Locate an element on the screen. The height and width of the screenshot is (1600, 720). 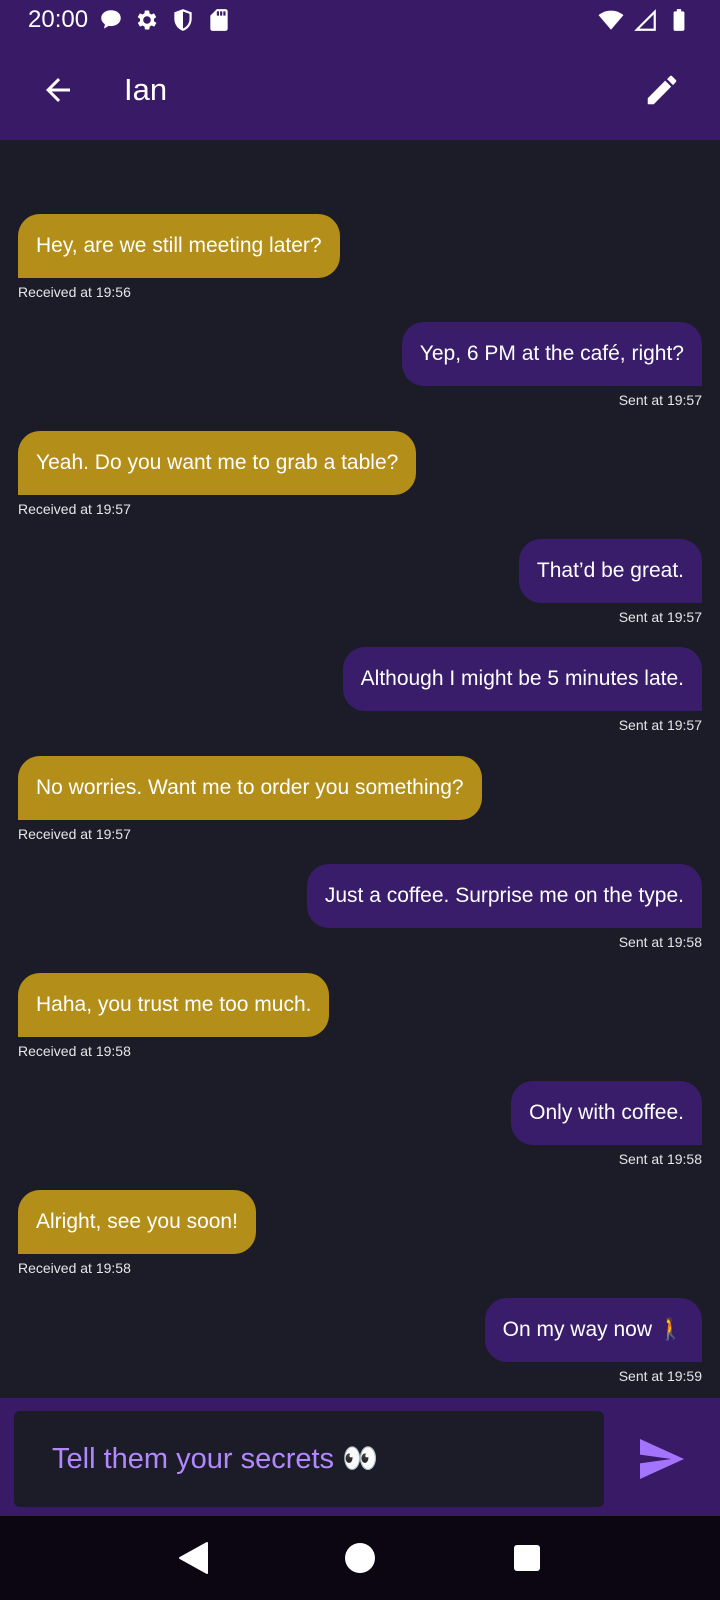
wifi-icon is located at coordinates (611, 20).